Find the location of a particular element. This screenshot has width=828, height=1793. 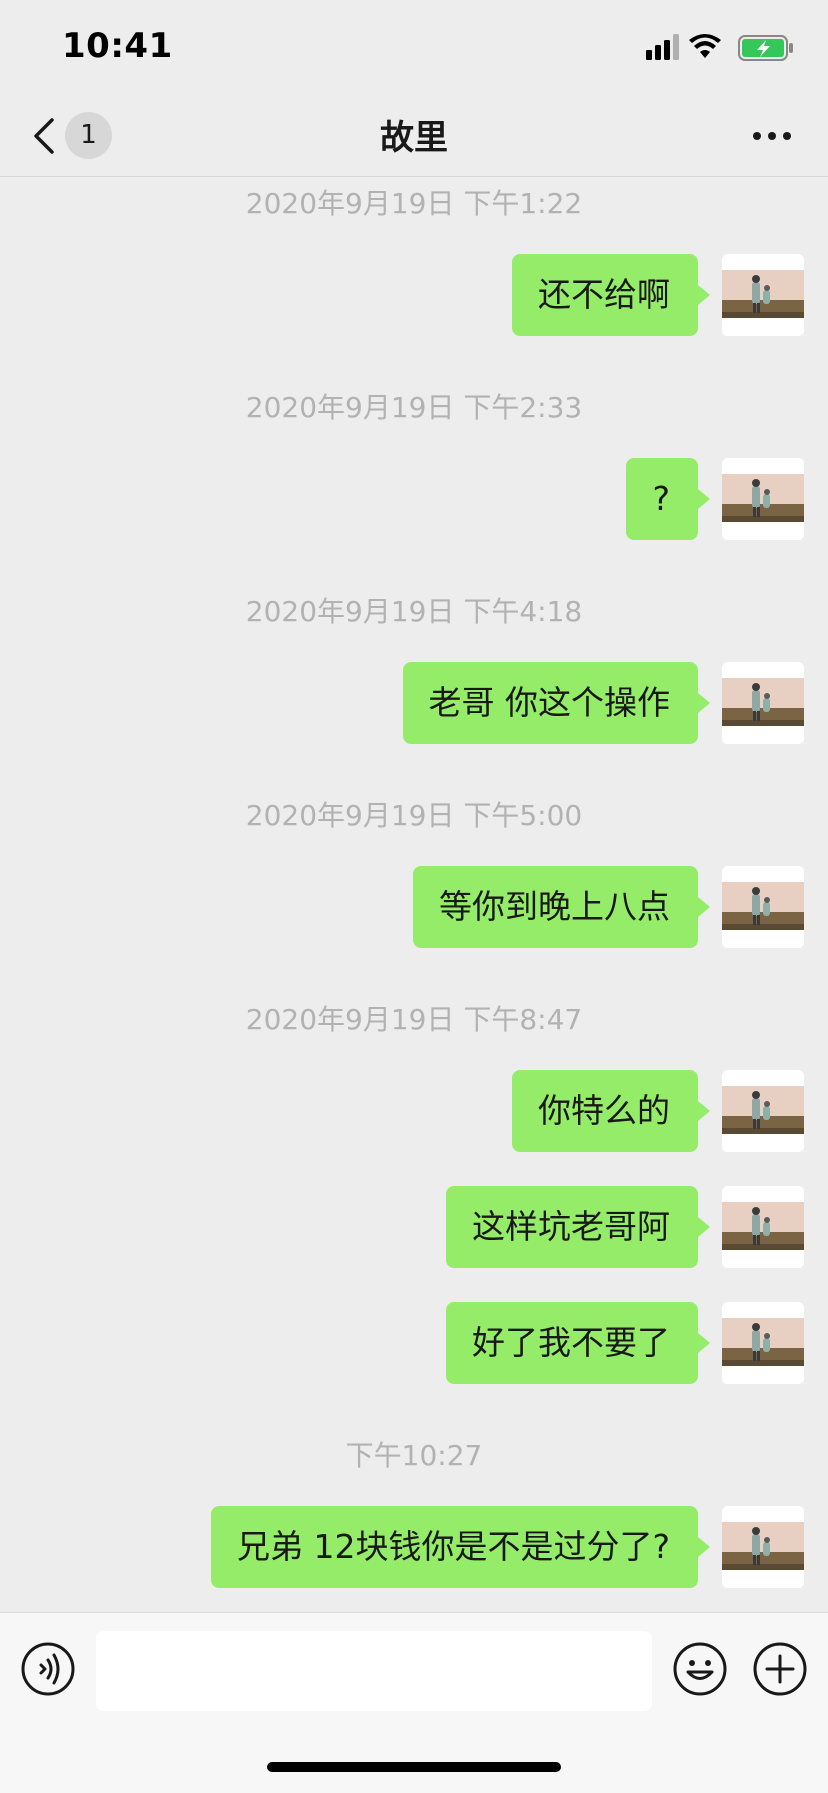

more-icon is located at coordinates (772, 136).